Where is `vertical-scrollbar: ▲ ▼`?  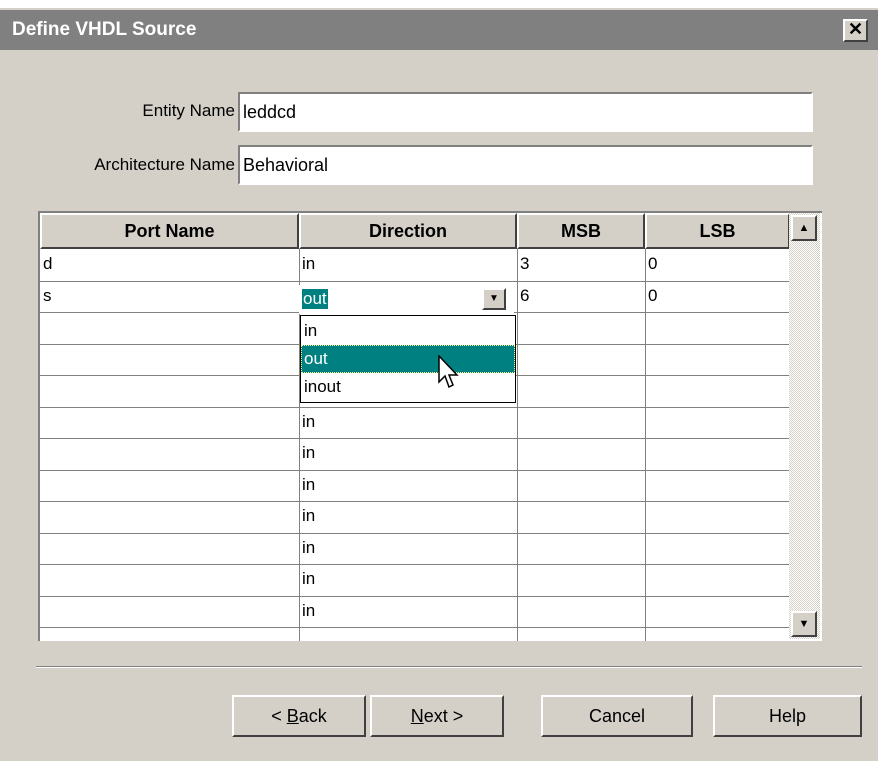 vertical-scrollbar: ▲ ▼ is located at coordinates (804, 426).